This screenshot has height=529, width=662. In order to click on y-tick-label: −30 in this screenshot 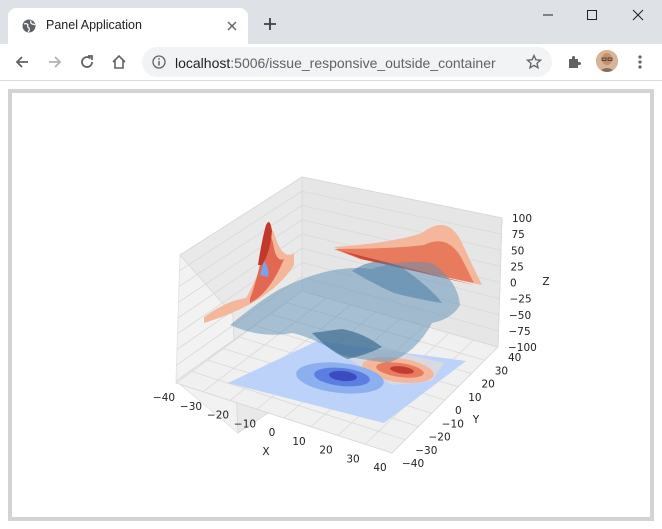, I will do `click(426, 451)`.